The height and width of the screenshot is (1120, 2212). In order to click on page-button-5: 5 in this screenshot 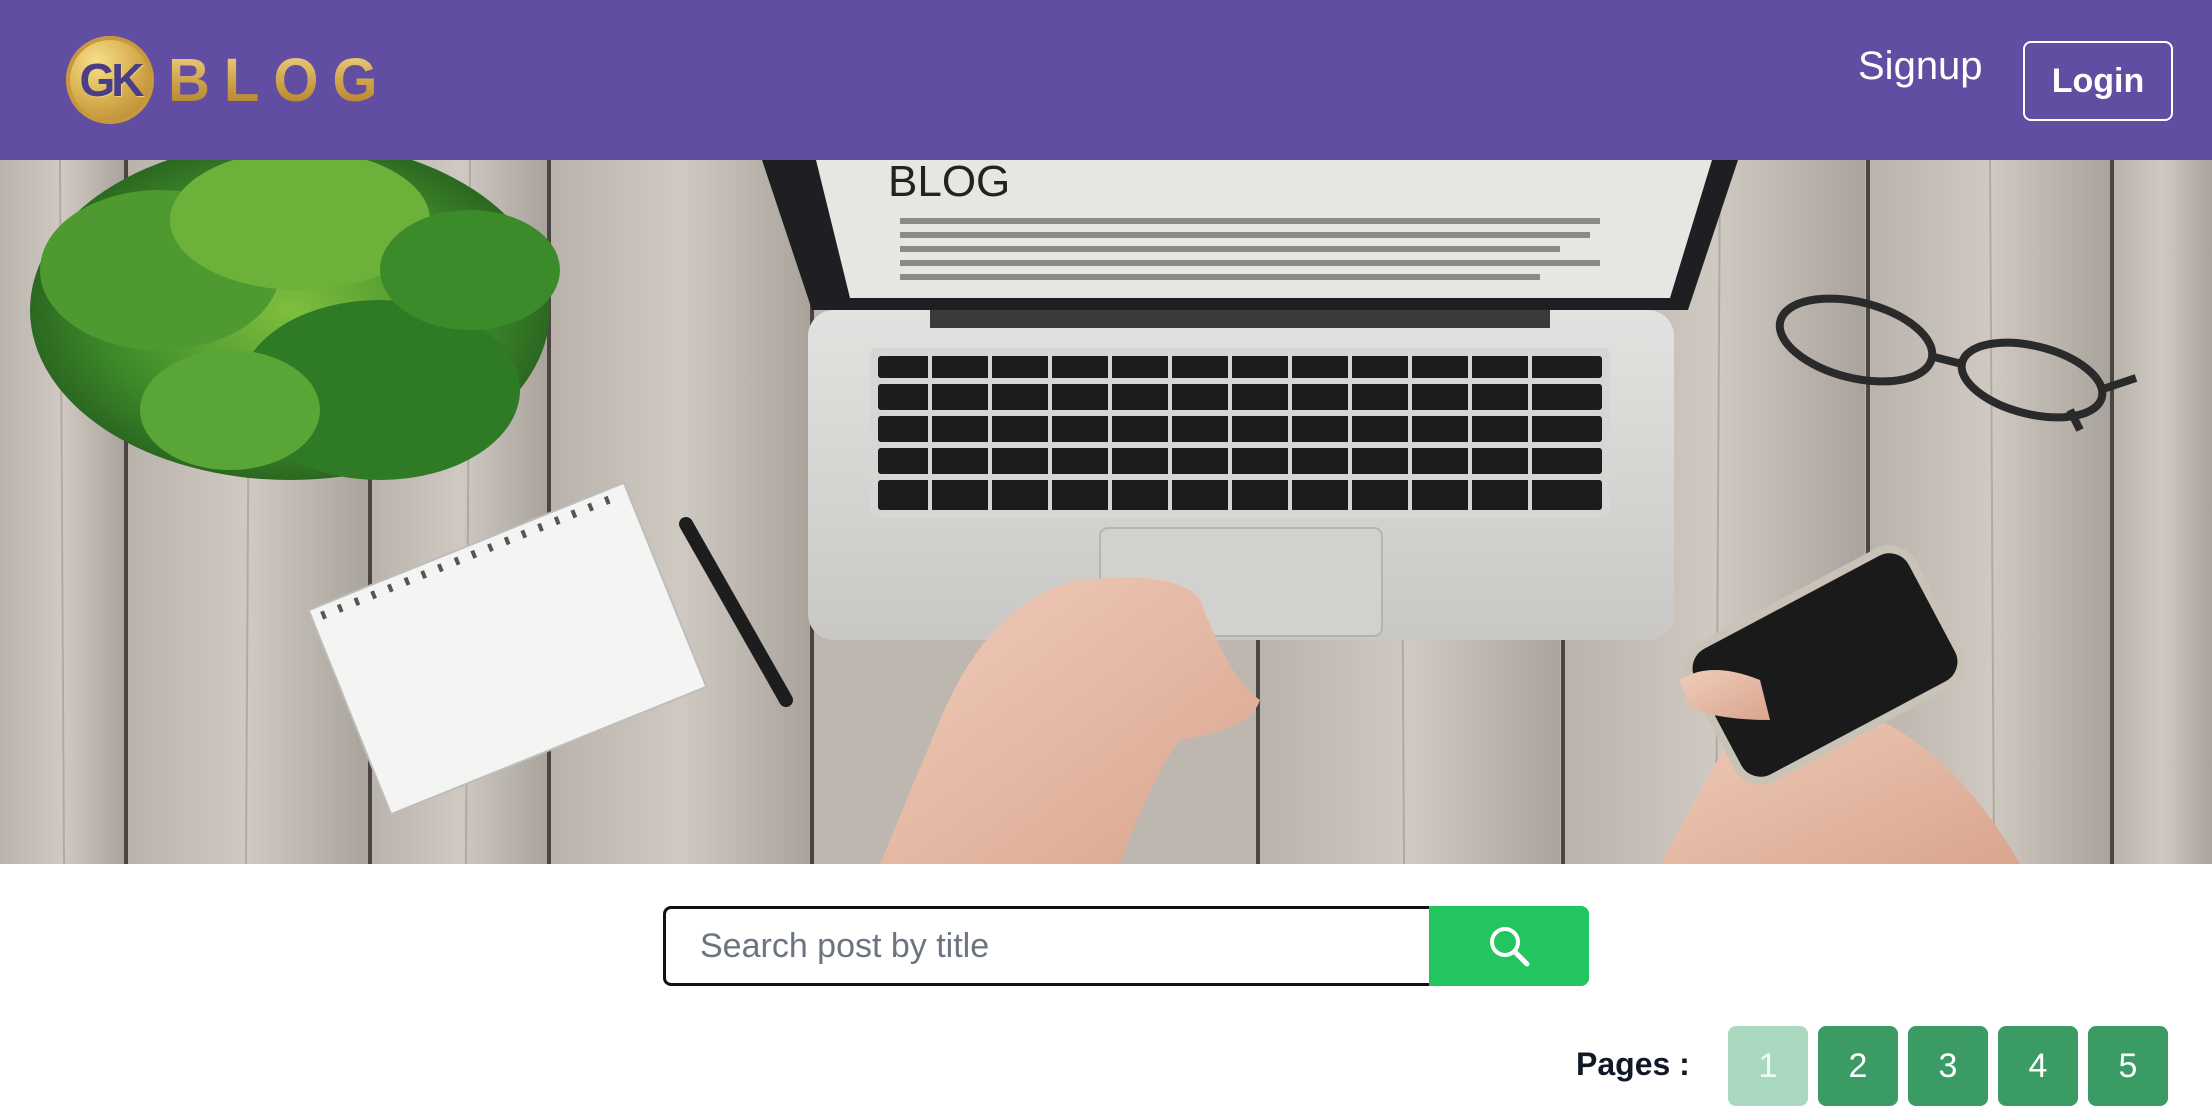, I will do `click(2128, 1066)`.